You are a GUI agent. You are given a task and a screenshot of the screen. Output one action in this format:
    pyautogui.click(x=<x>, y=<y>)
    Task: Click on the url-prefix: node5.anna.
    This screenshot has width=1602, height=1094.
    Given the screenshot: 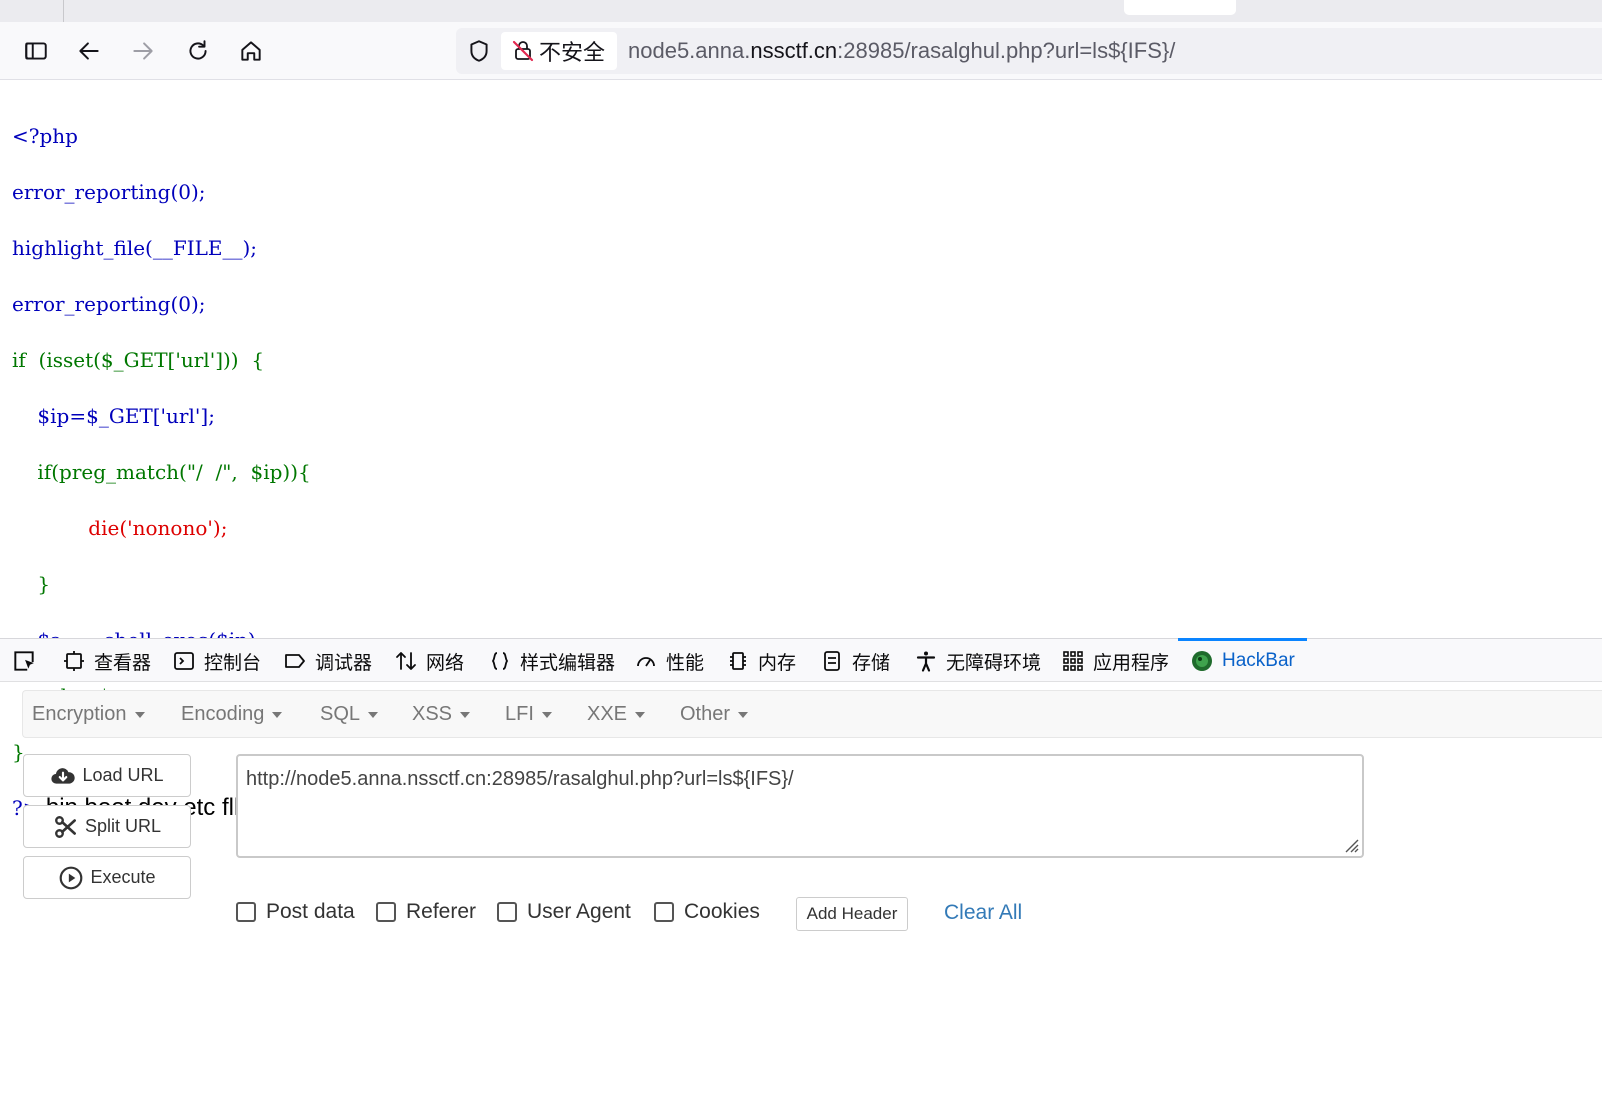 What is the action you would take?
    pyautogui.click(x=689, y=50)
    